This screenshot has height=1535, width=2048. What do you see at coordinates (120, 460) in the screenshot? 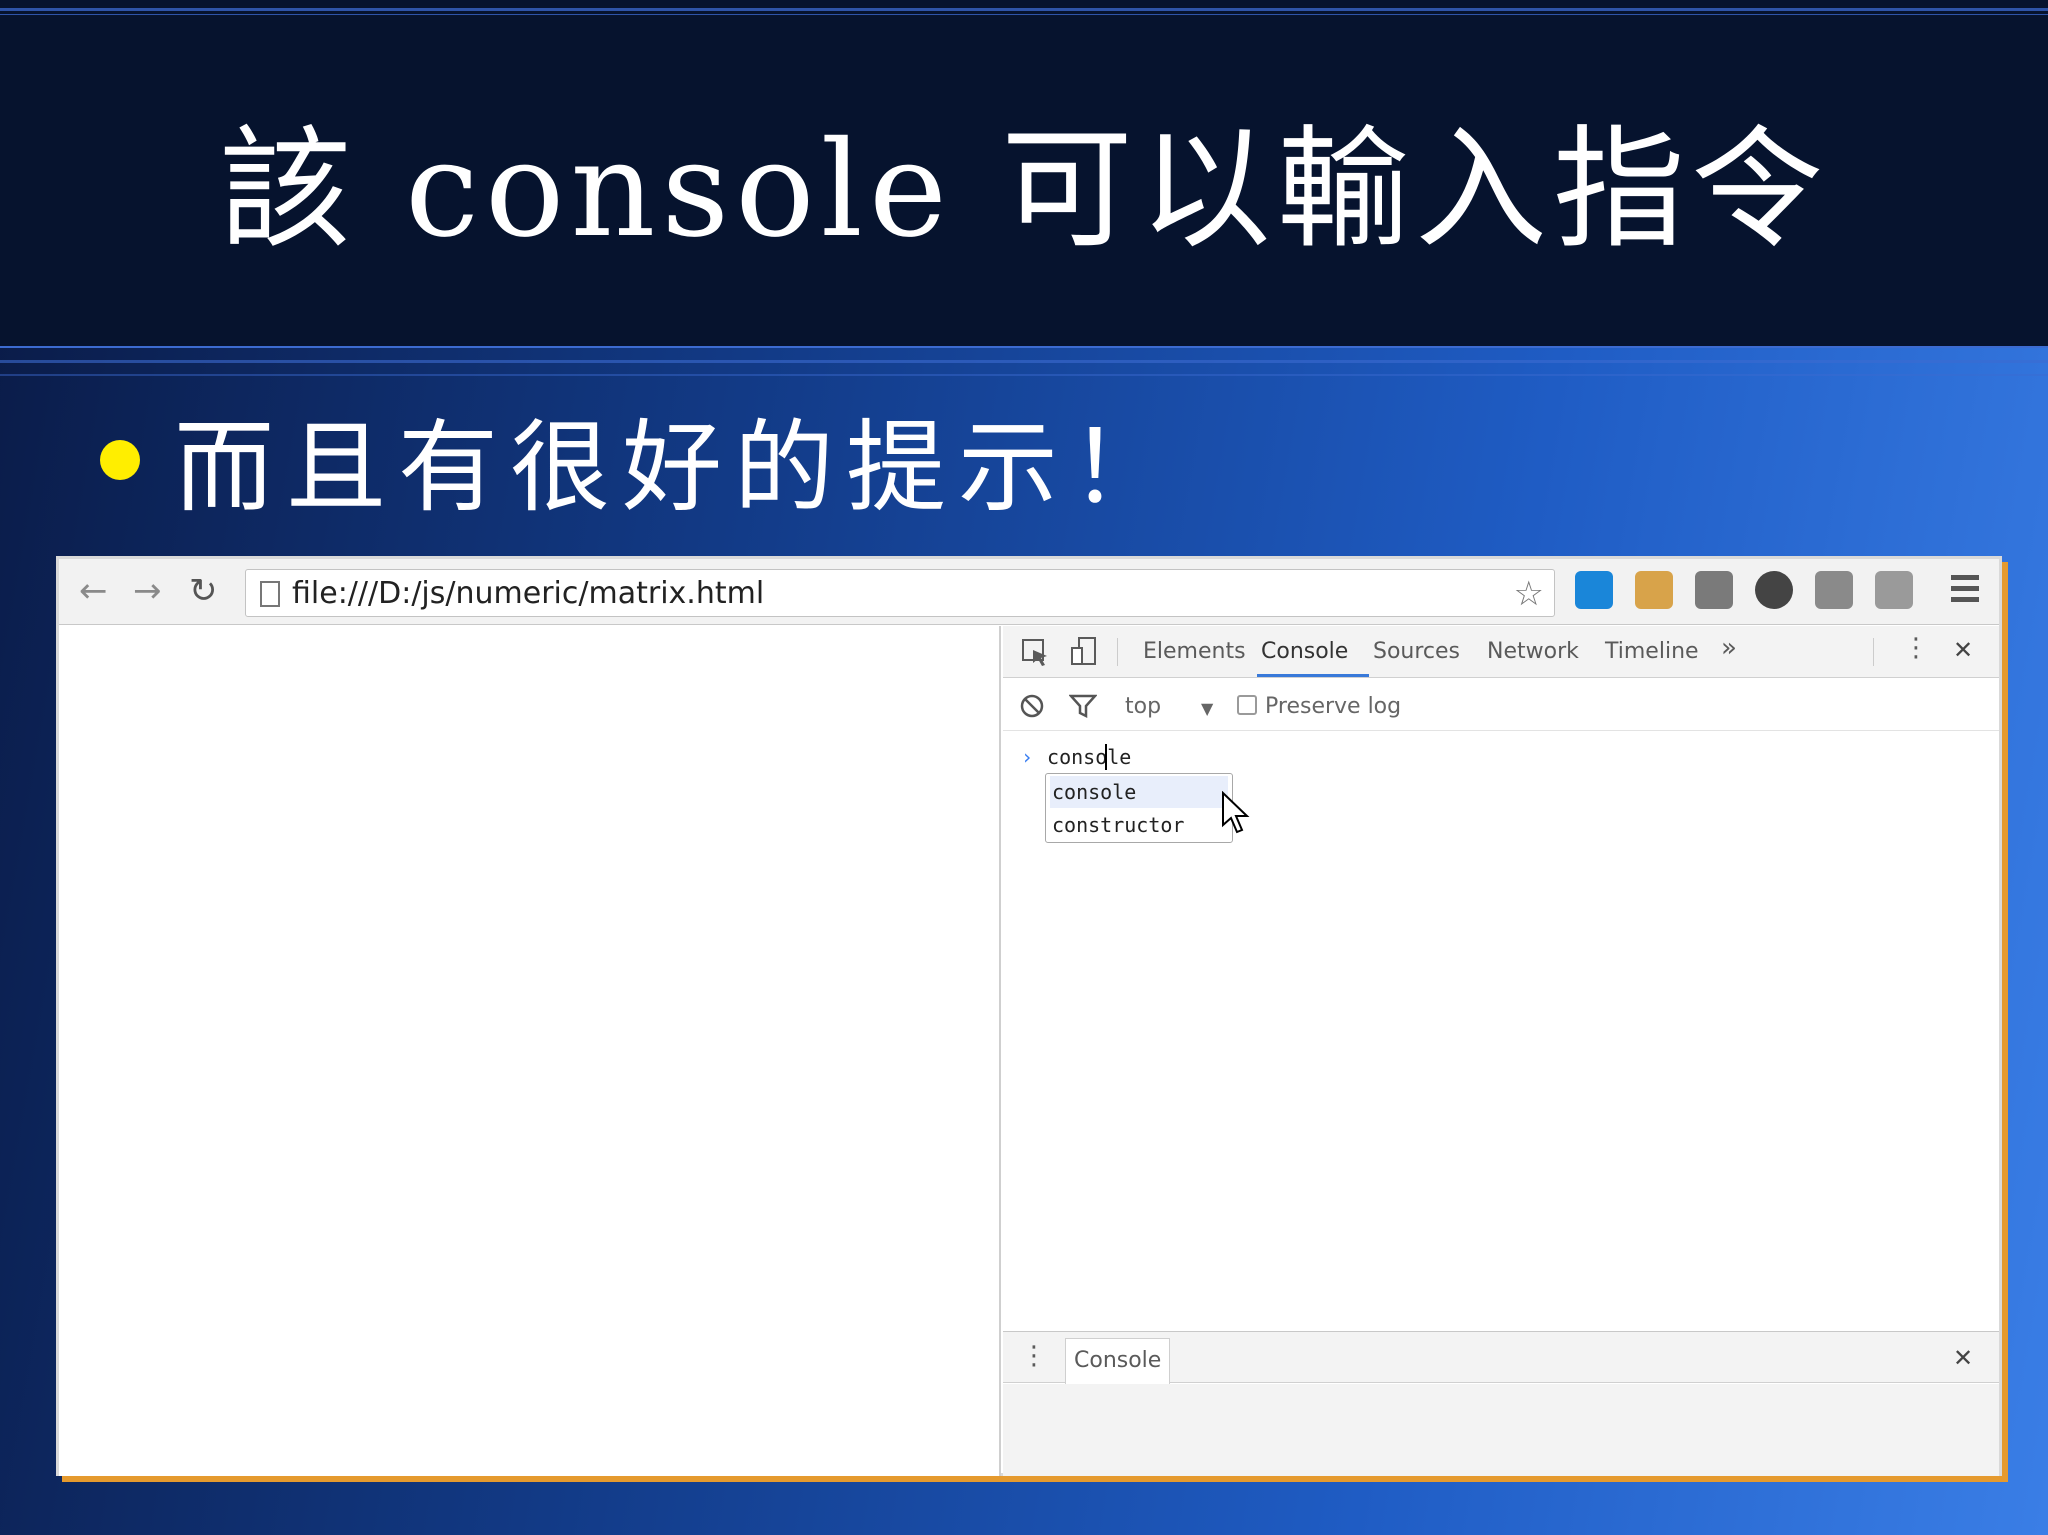
I see `bullet-dot` at bounding box center [120, 460].